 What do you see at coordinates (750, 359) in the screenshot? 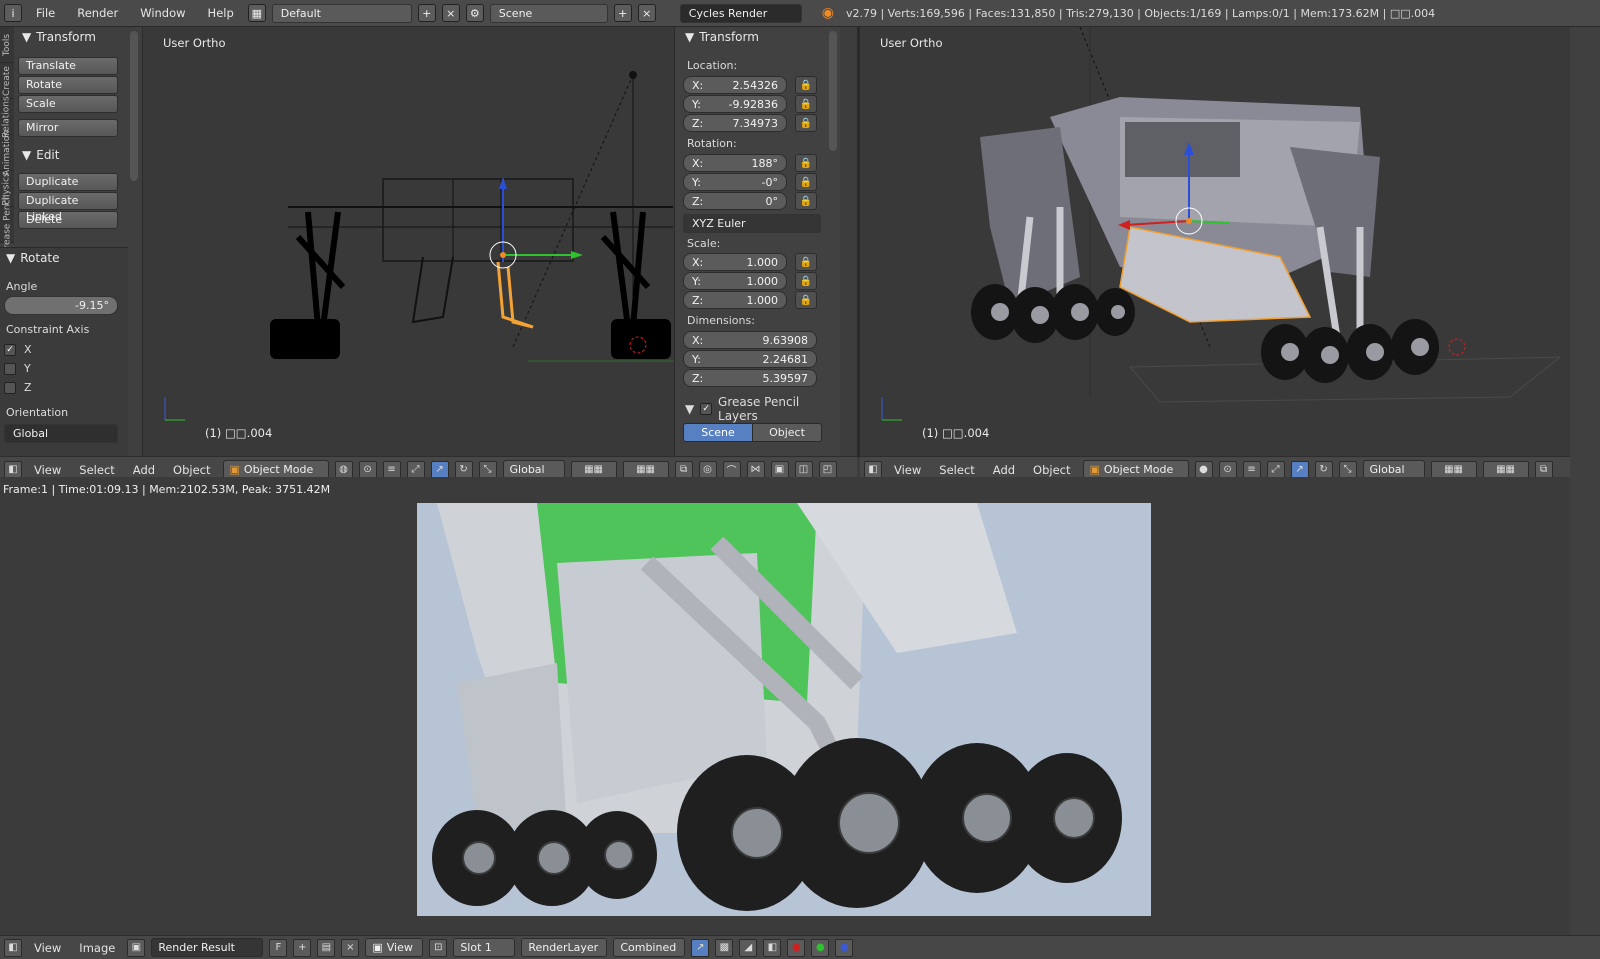
I see `dimensions-y-field: Y: 2.24681` at bounding box center [750, 359].